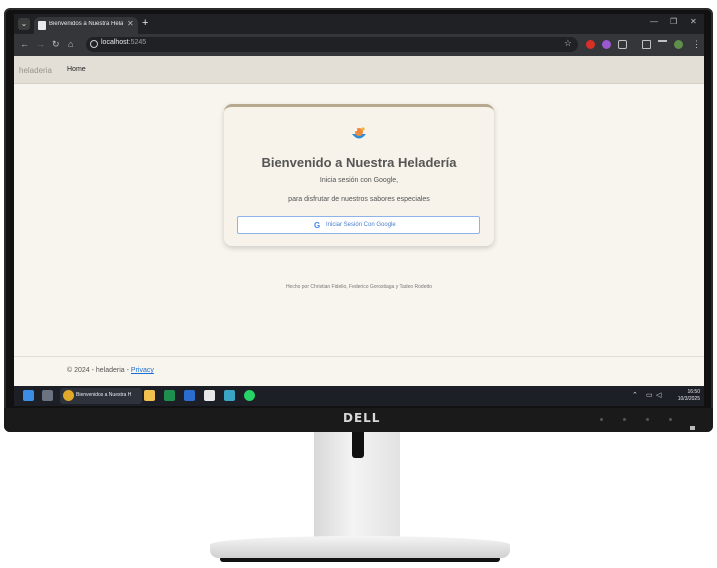 Image resolution: width=717 pixels, height=568 pixels. Describe the element at coordinates (189, 395) in the screenshot. I see `word-icon` at that location.